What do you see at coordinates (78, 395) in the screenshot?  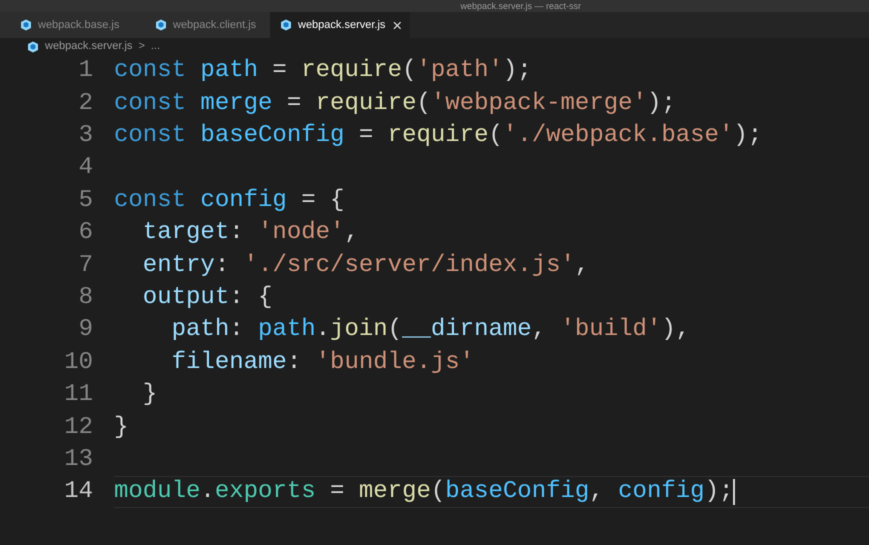 I see `line-number: 11` at bounding box center [78, 395].